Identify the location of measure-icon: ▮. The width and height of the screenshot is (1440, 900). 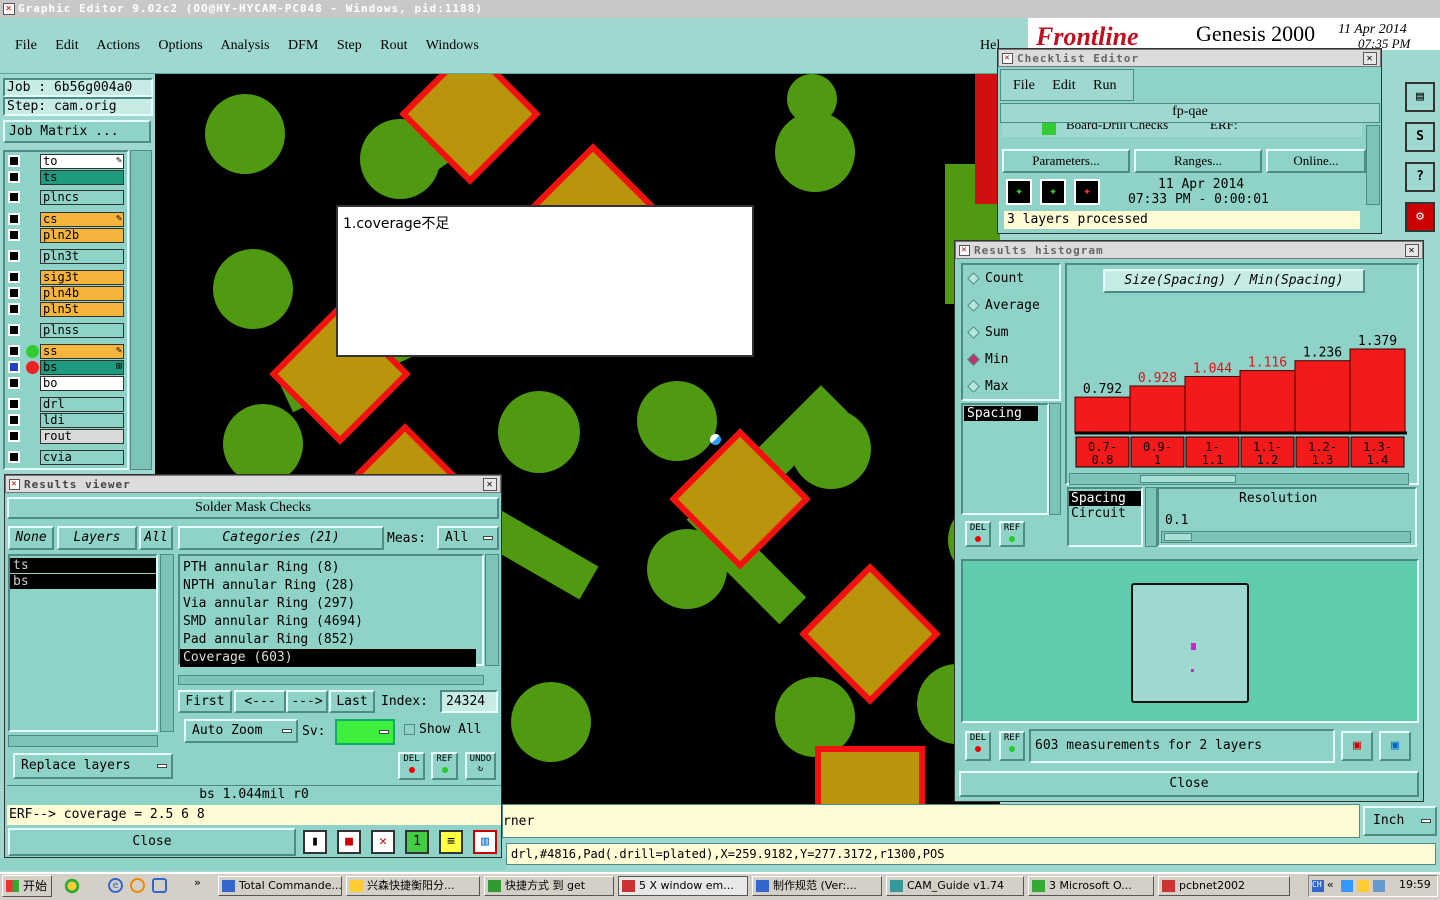
(315, 842).